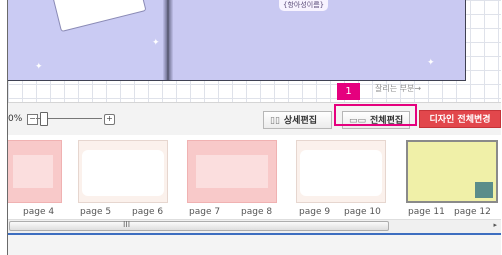 This screenshot has height=255, width=502. What do you see at coordinates (44, 119) in the screenshot?
I see `zoom-slider-handle` at bounding box center [44, 119].